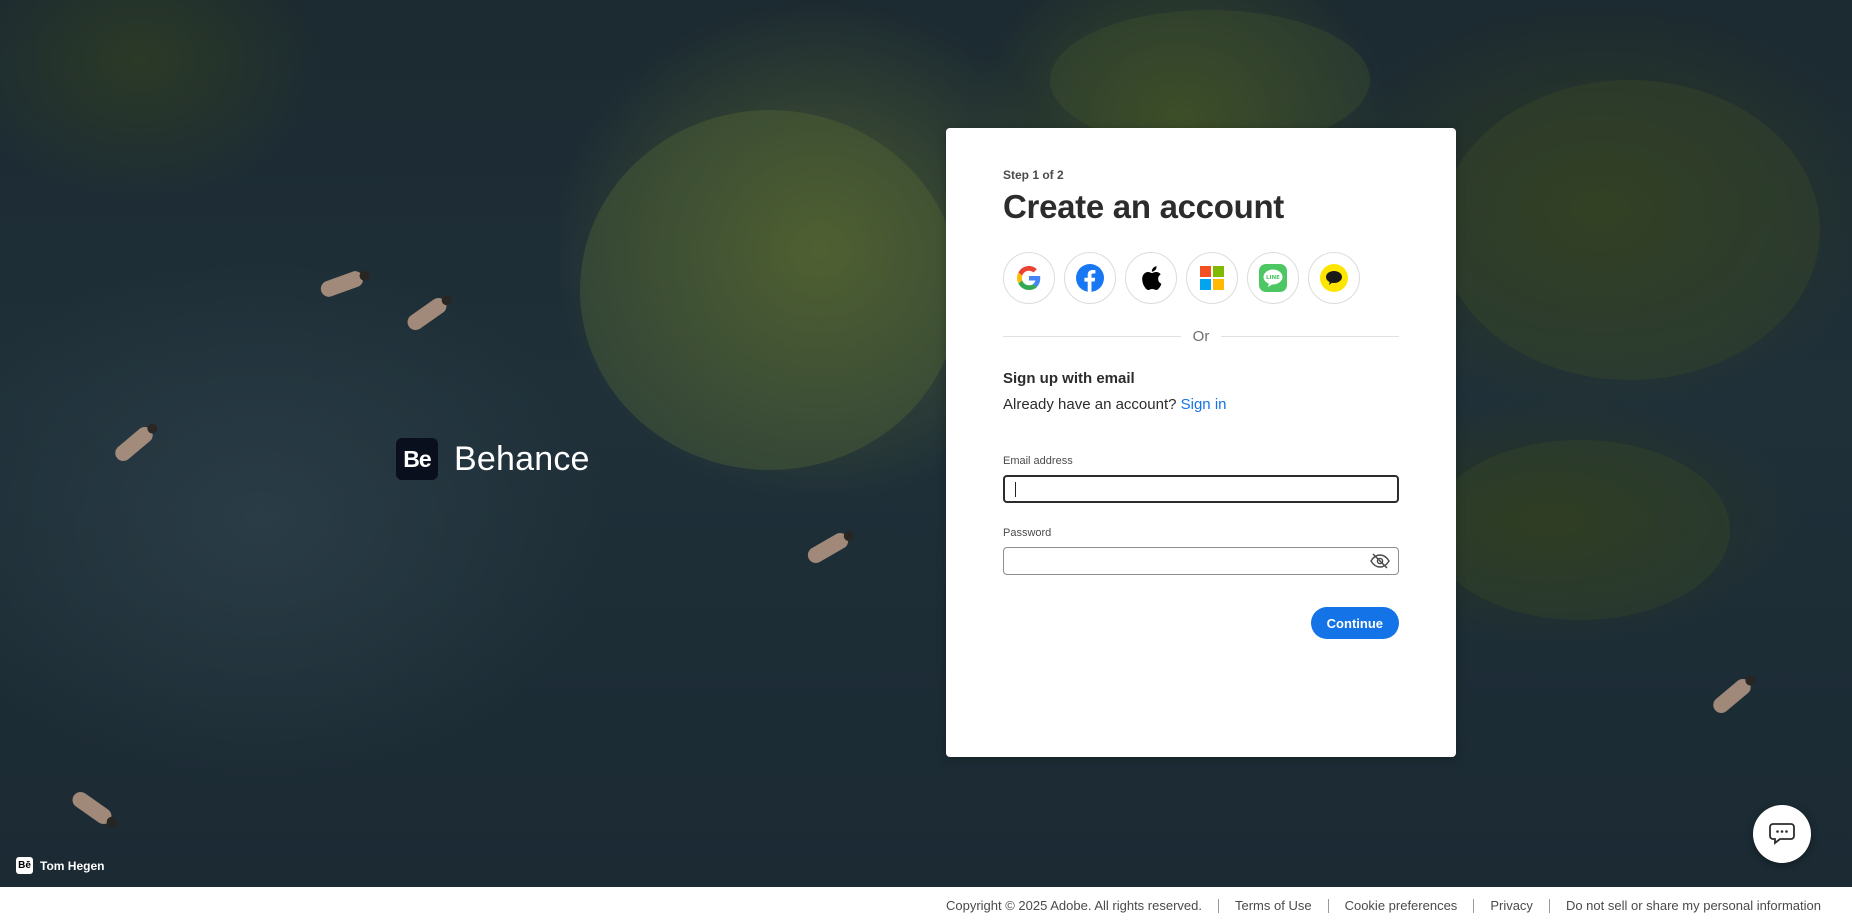 Image resolution: width=1852 pixels, height=924 pixels. Describe the element at coordinates (1201, 489) in the screenshot. I see `email-field` at that location.